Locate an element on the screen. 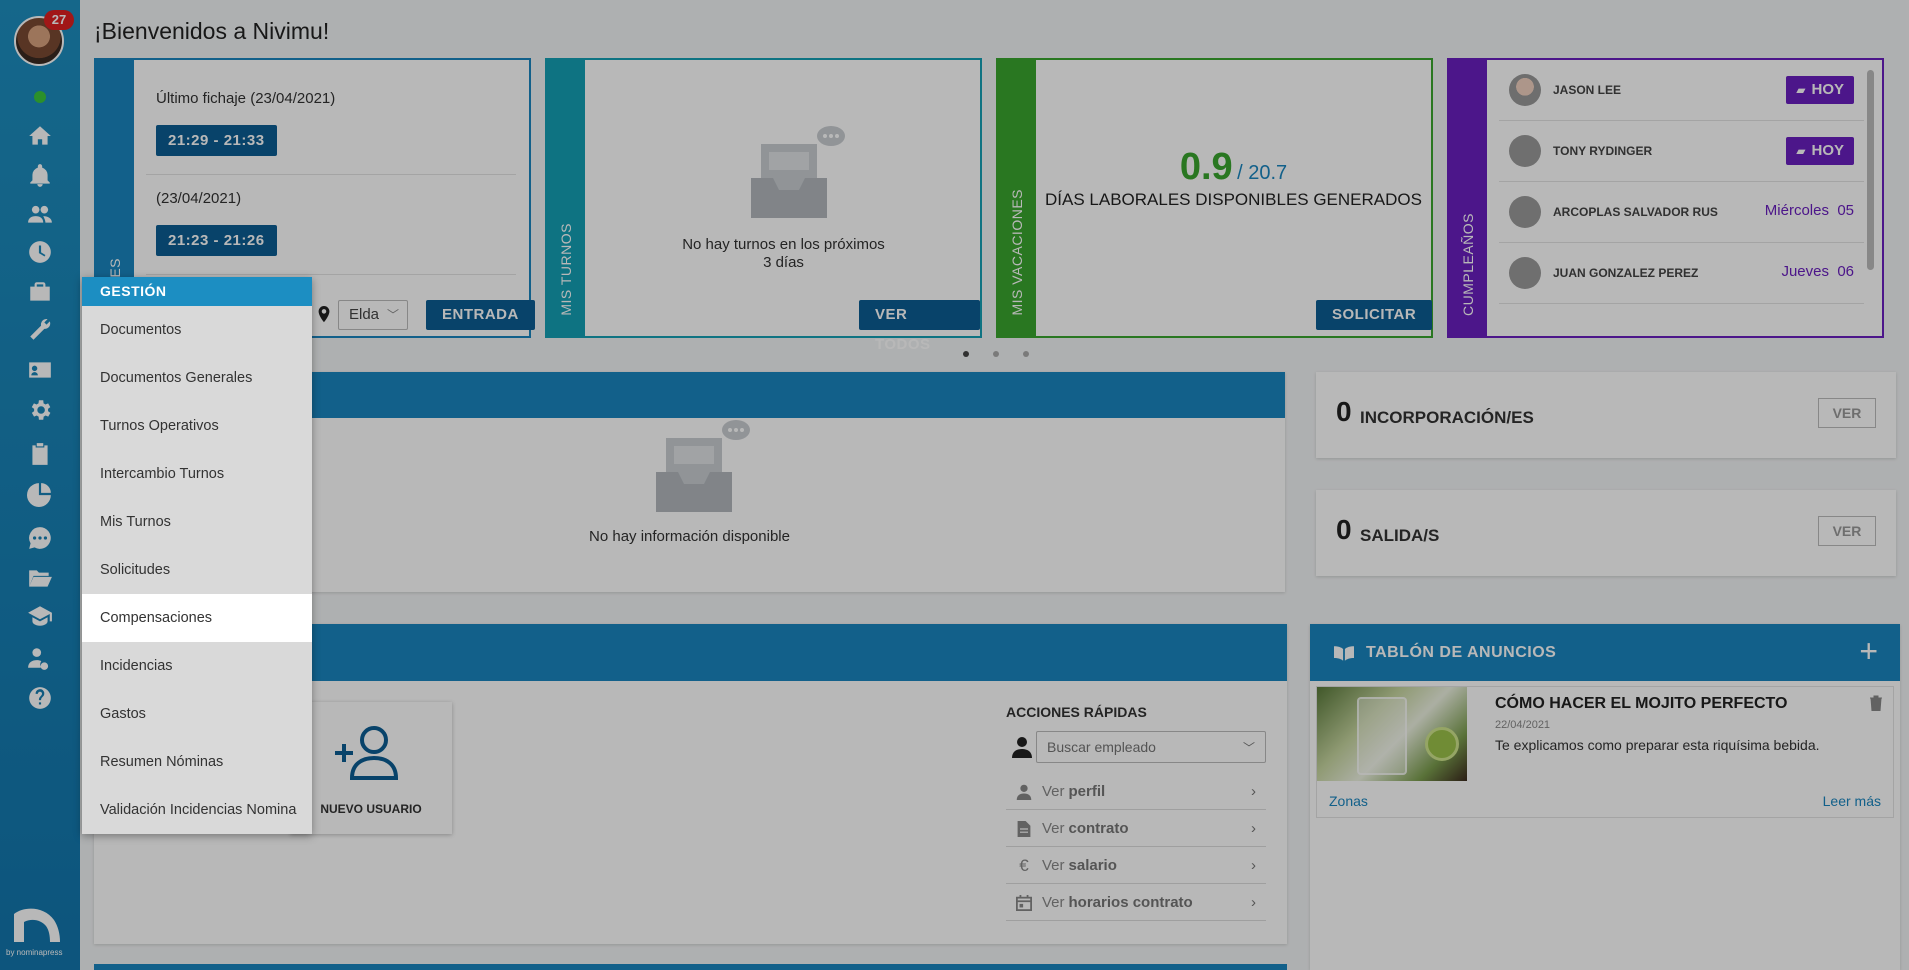 The image size is (1909, 970). employee-search-select: ﹀ is located at coordinates (1151, 747).